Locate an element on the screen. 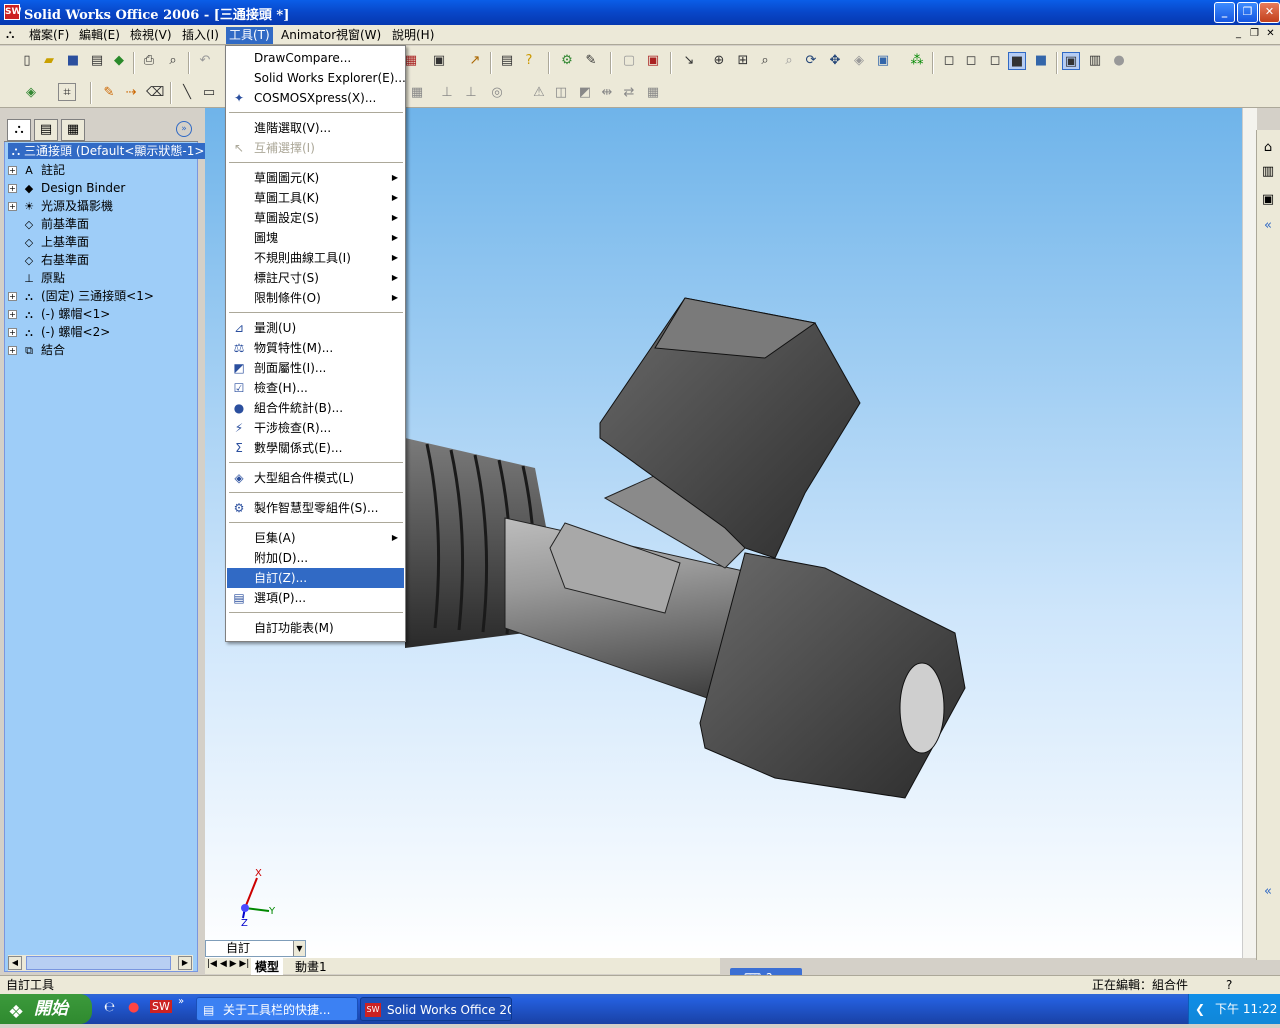  menu-window: 視窗(W) is located at coordinates (358, 35).